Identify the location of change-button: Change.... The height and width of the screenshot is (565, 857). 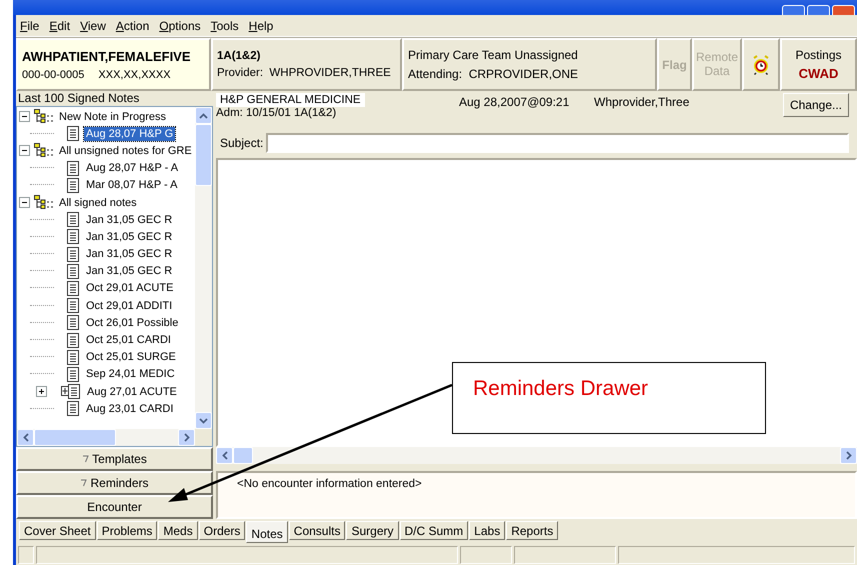
(815, 105).